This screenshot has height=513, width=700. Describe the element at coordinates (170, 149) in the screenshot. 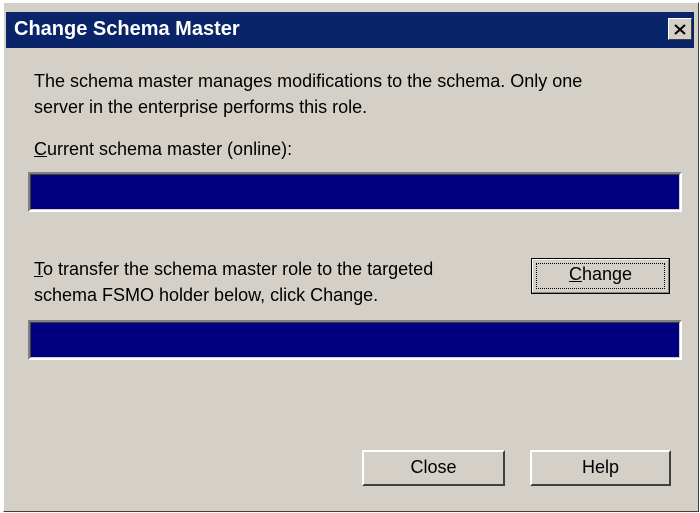

I see `current-label-text: urrent schema master (online):` at that location.